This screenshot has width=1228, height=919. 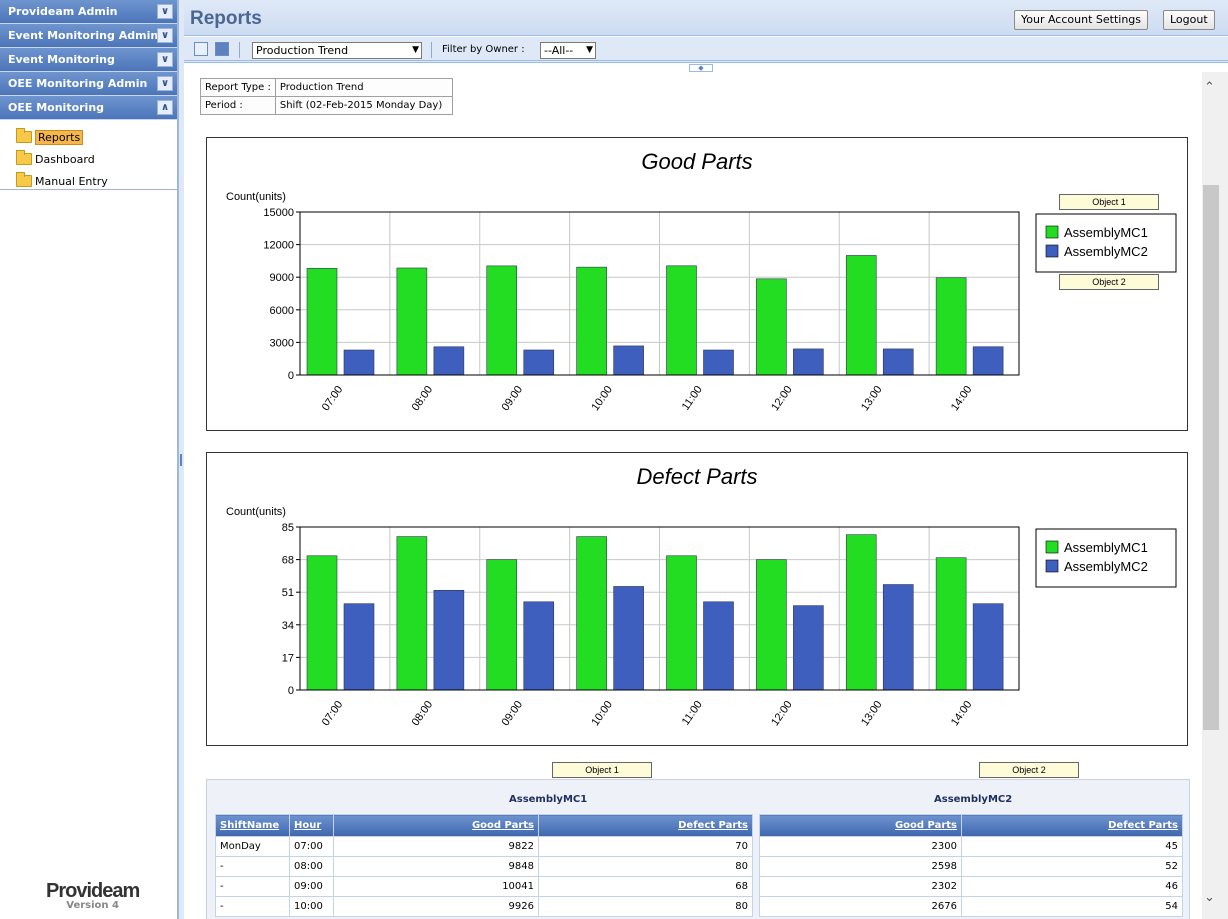 I want to click on sidebar-tree: Reports Dashboard Manual Entry, so click(x=88, y=155).